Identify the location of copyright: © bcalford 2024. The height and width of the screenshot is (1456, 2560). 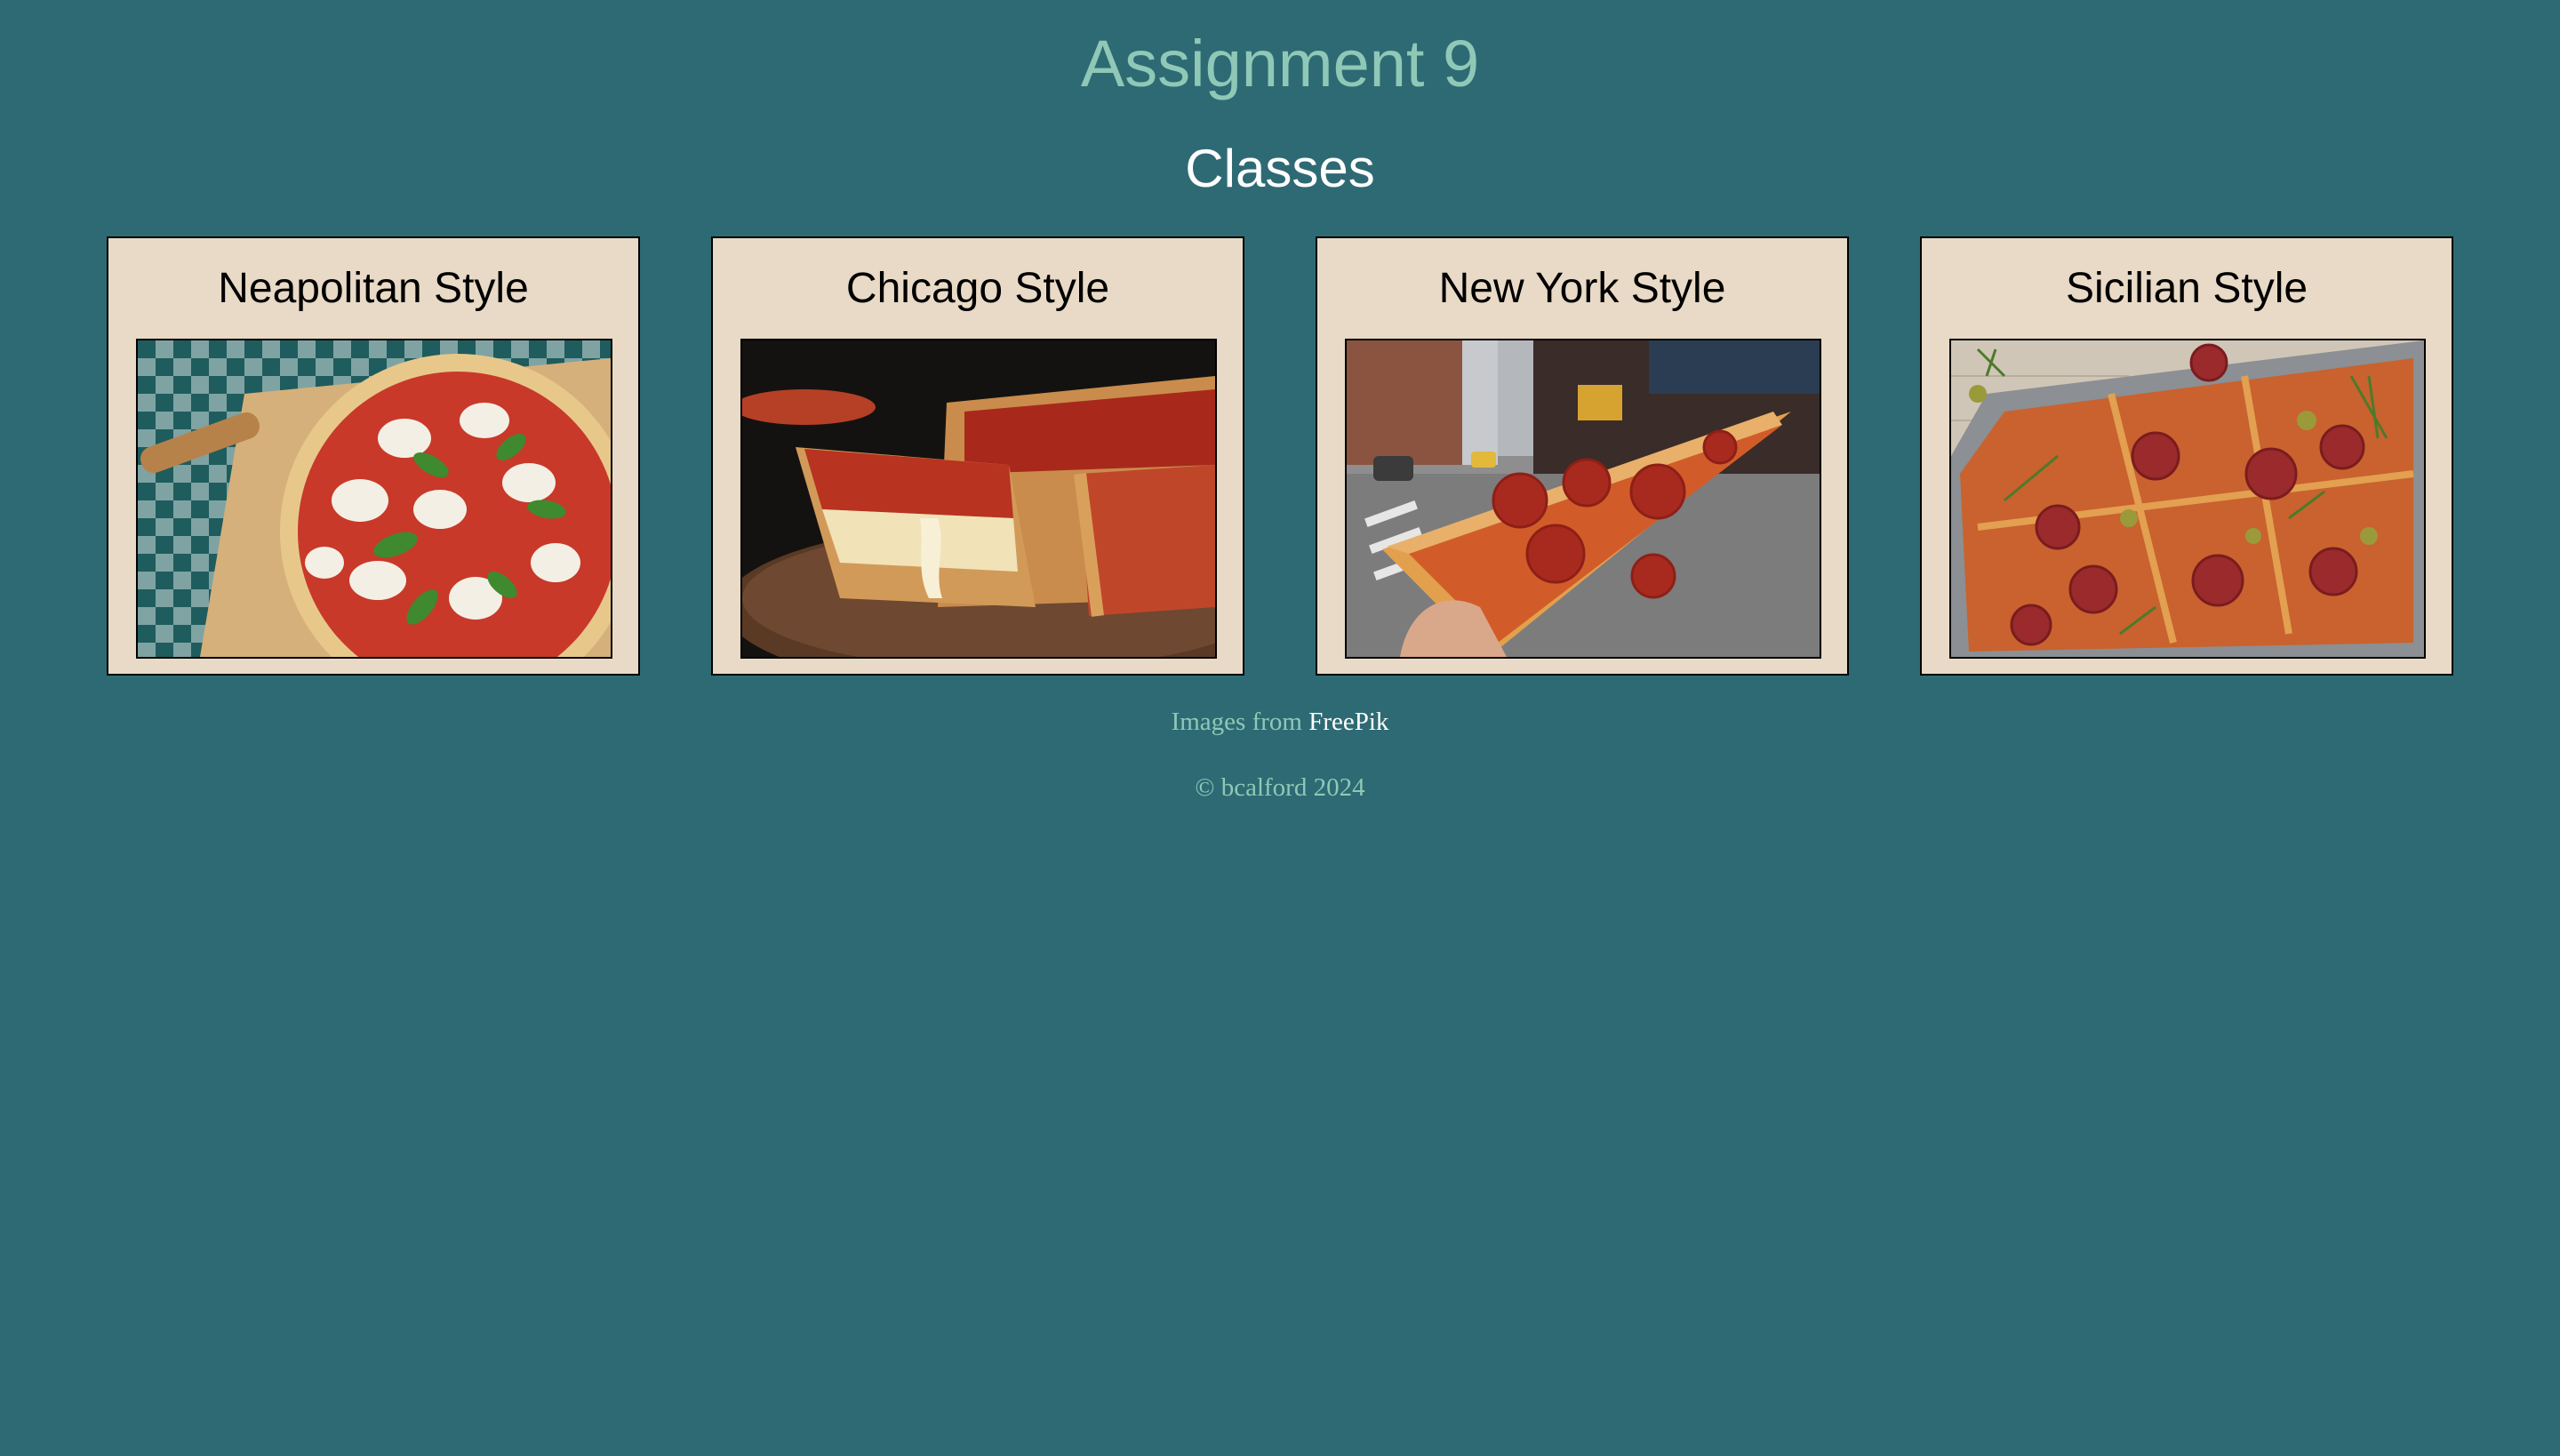
(1280, 787).